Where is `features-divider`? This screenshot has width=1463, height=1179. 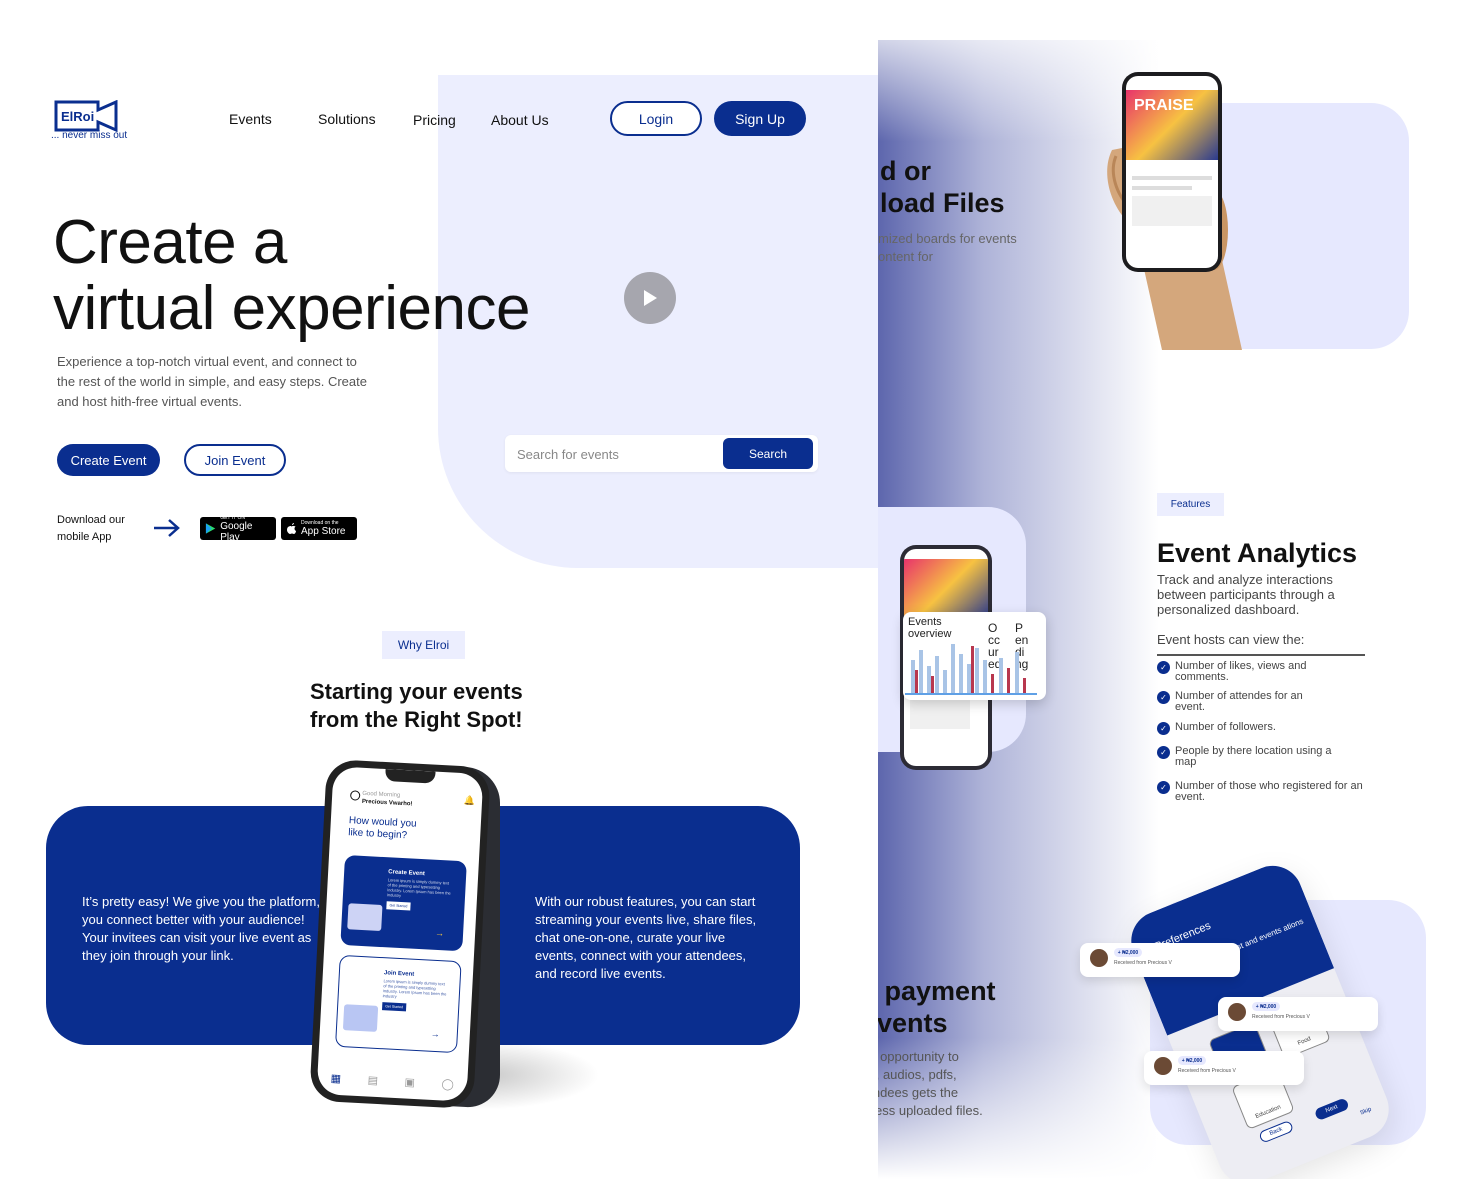 features-divider is located at coordinates (1261, 655).